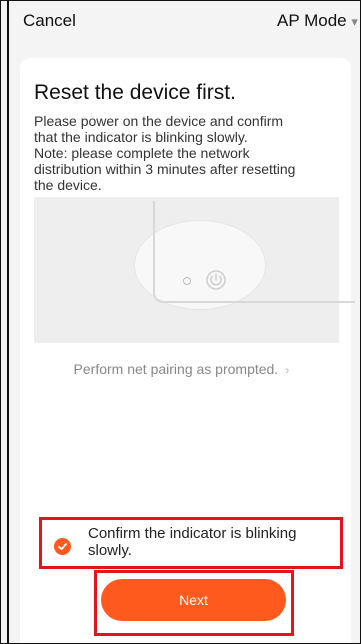 The height and width of the screenshot is (644, 361). I want to click on instructions-line: that the indicator is blinking slowly., so click(141, 137).